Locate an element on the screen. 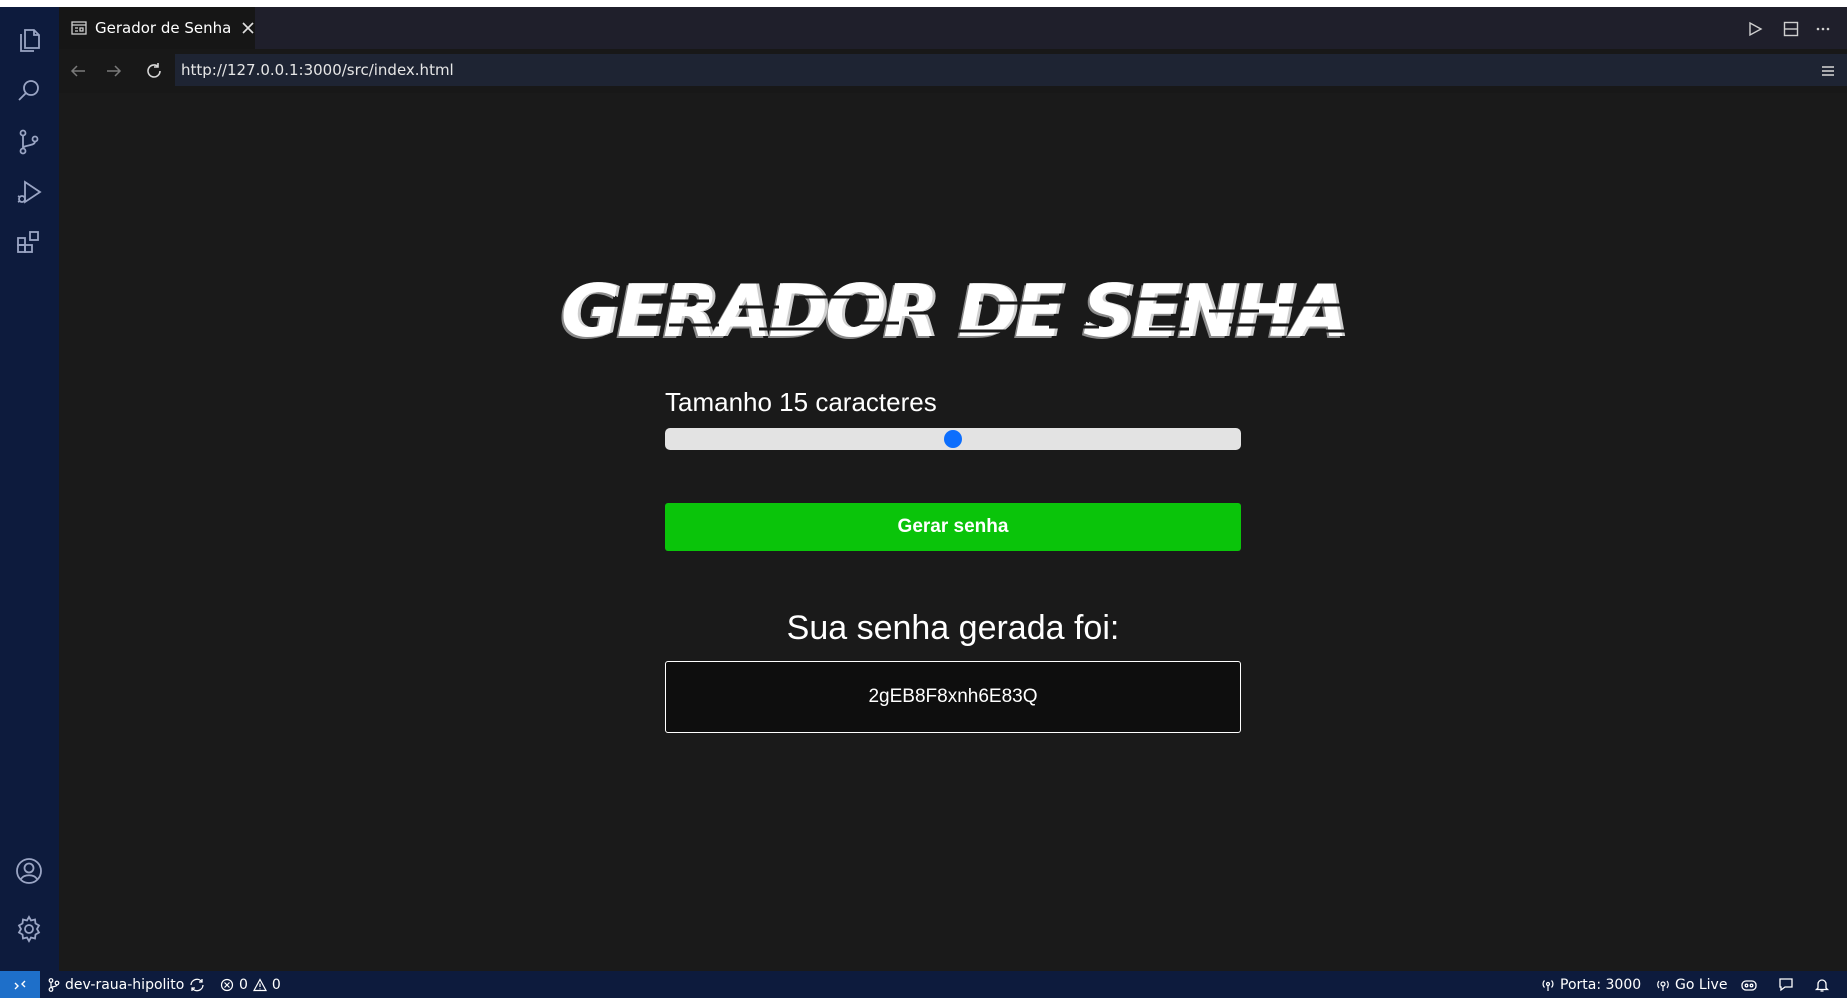  go-live-icon is located at coordinates (1663, 985).